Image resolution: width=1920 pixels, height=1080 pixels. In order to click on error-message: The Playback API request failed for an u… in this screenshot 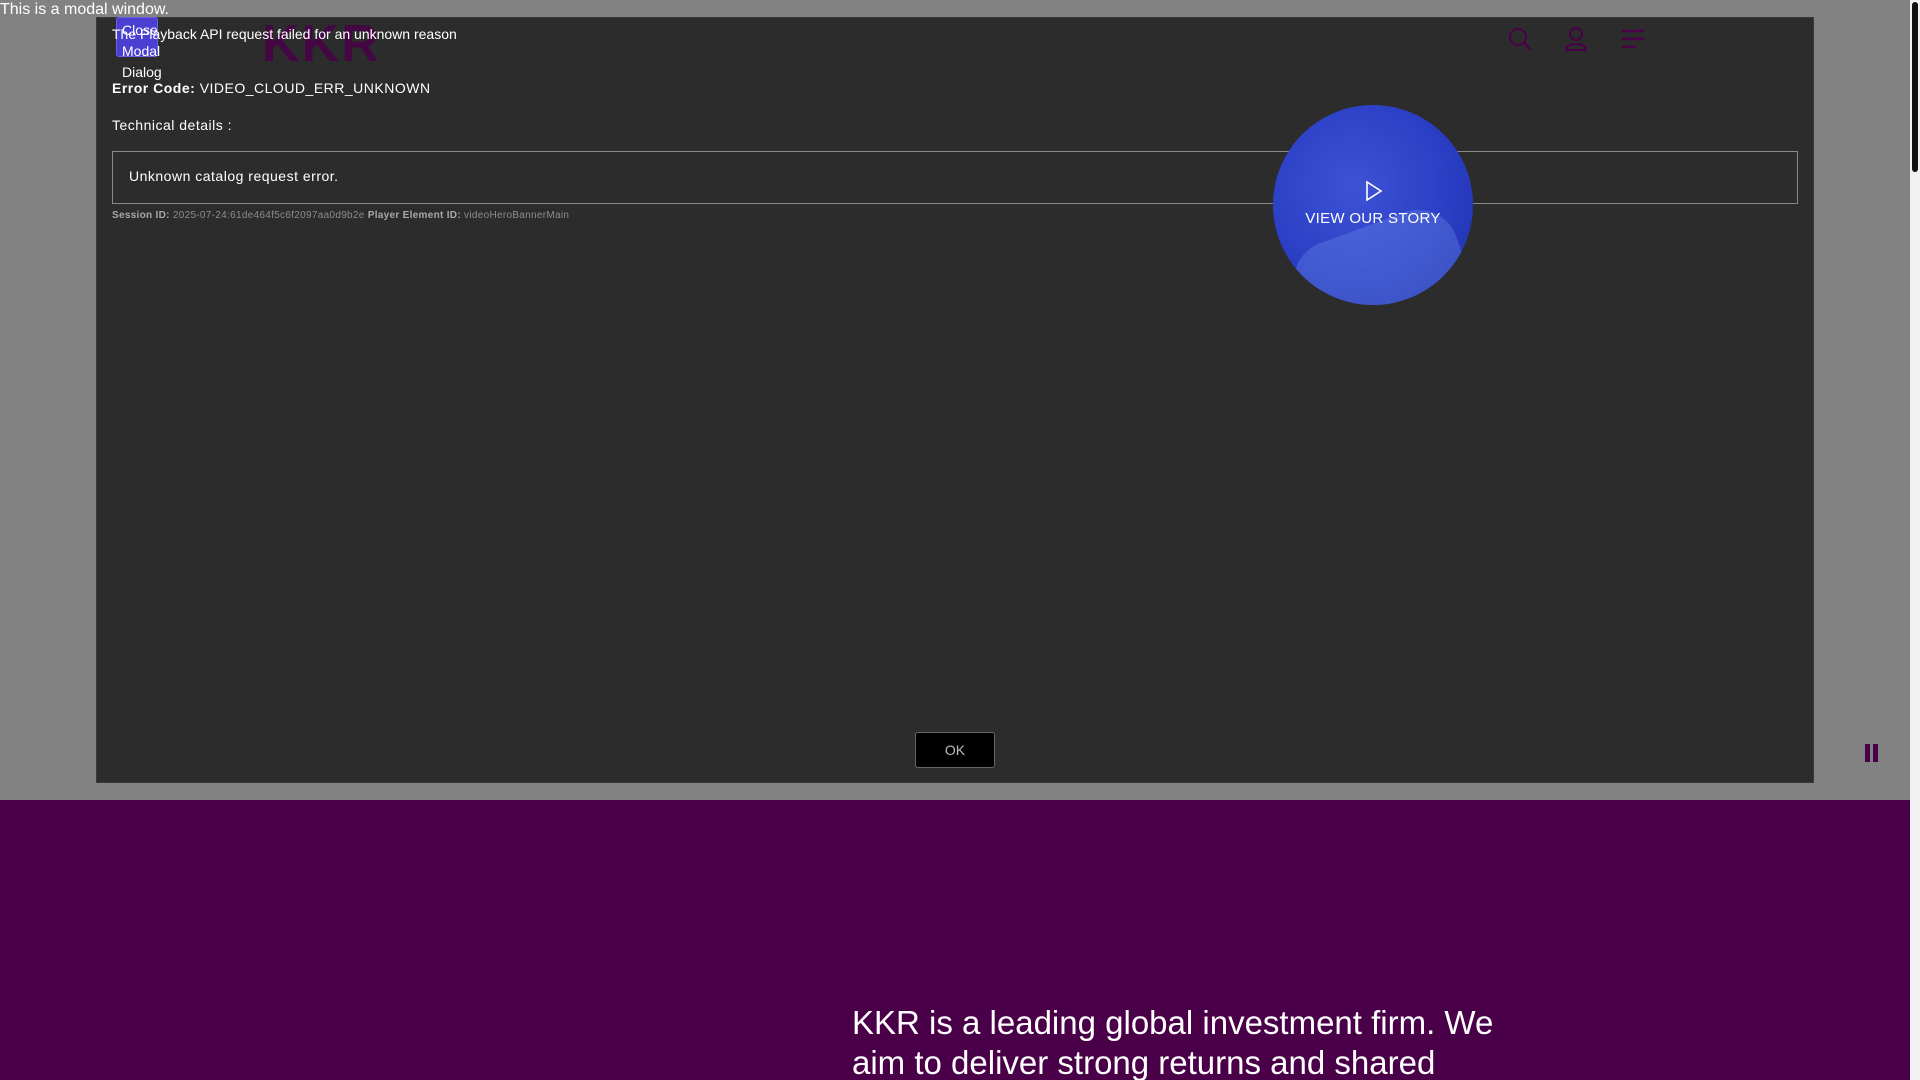, I will do `click(284, 34)`.